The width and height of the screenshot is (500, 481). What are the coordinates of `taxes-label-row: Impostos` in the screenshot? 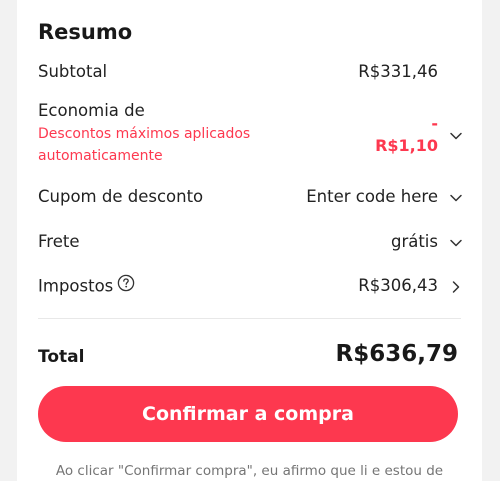 It's located at (86, 286).